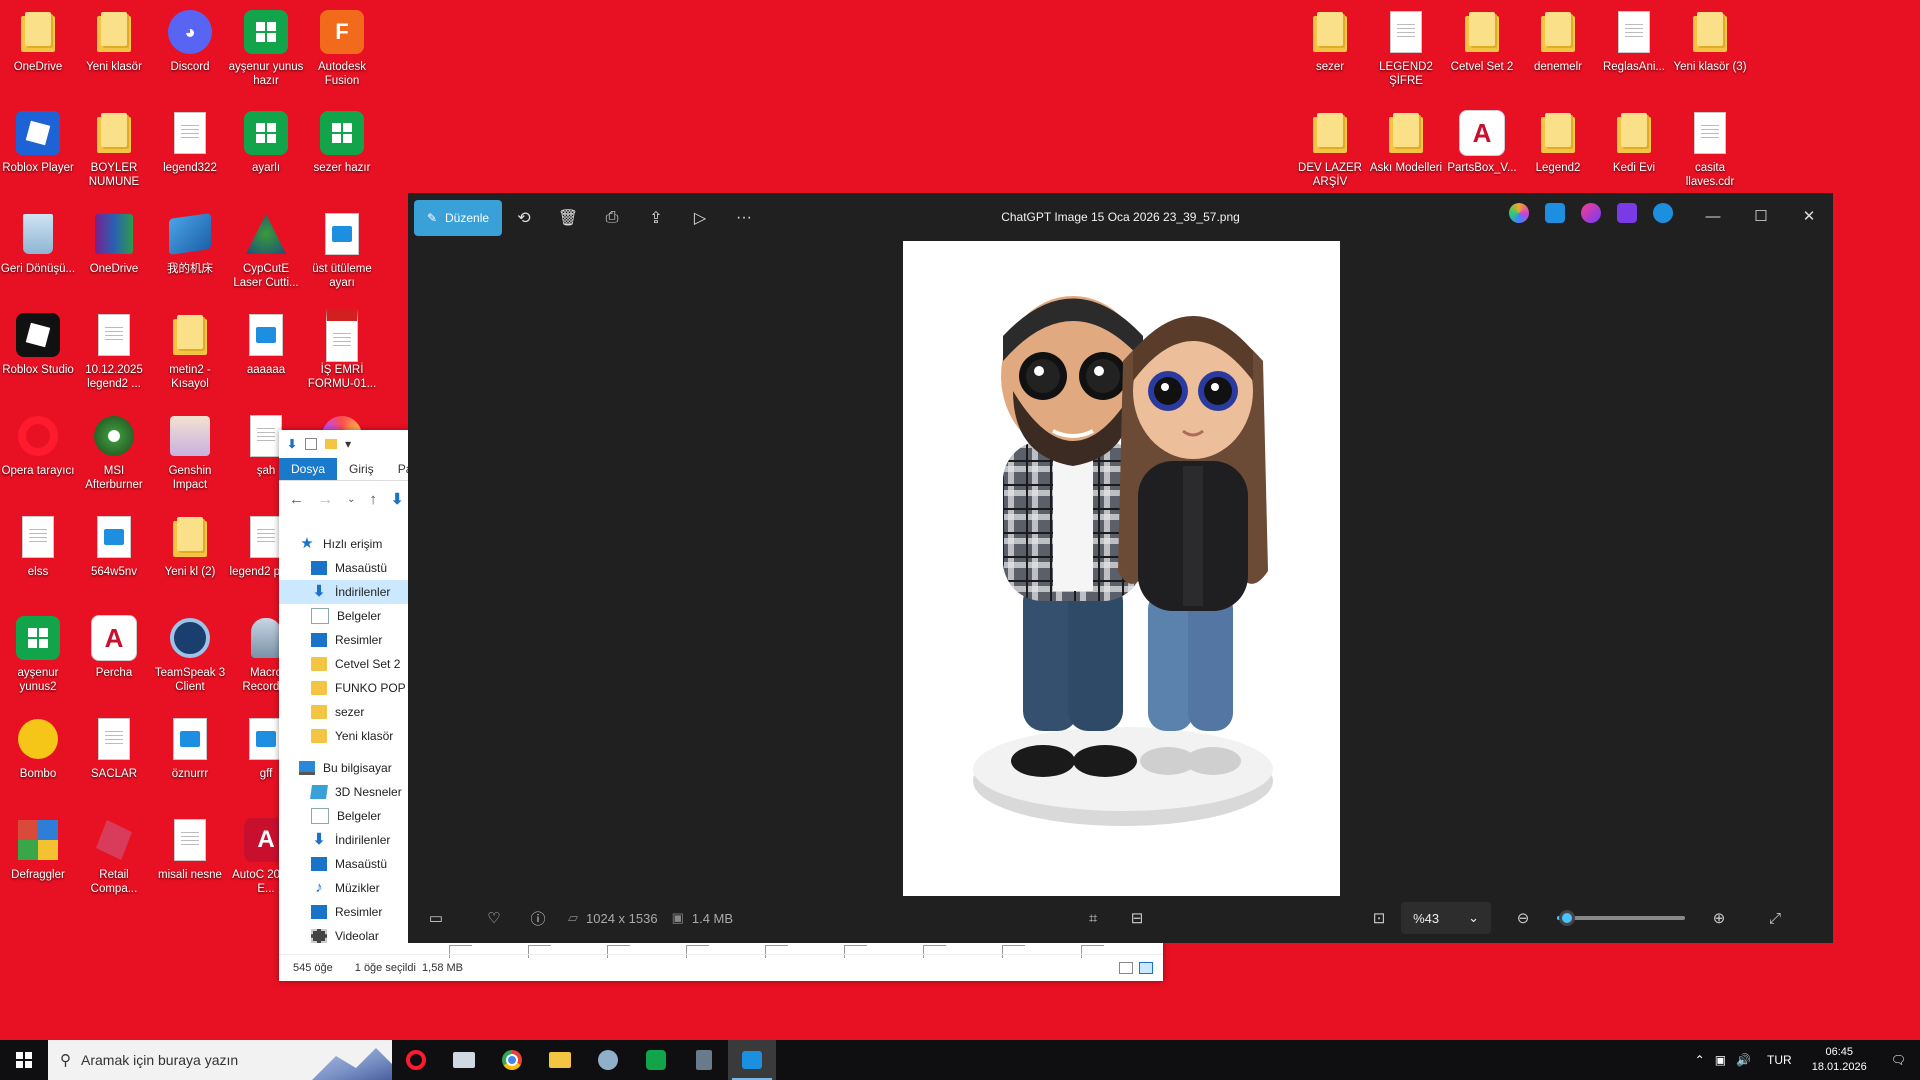  I want to click on desktop-icon: Opera tarayıcı, so click(38, 443).